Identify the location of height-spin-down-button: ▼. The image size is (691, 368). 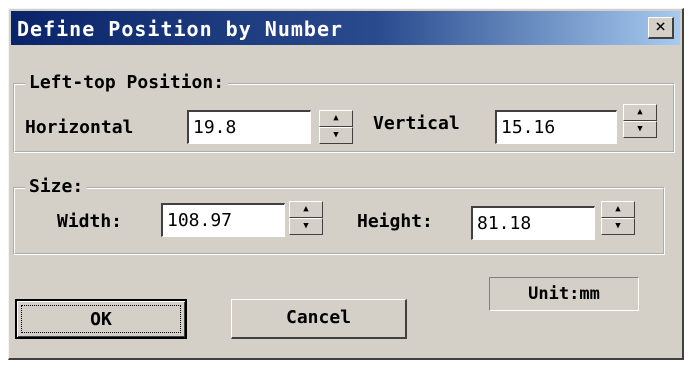
(618, 226).